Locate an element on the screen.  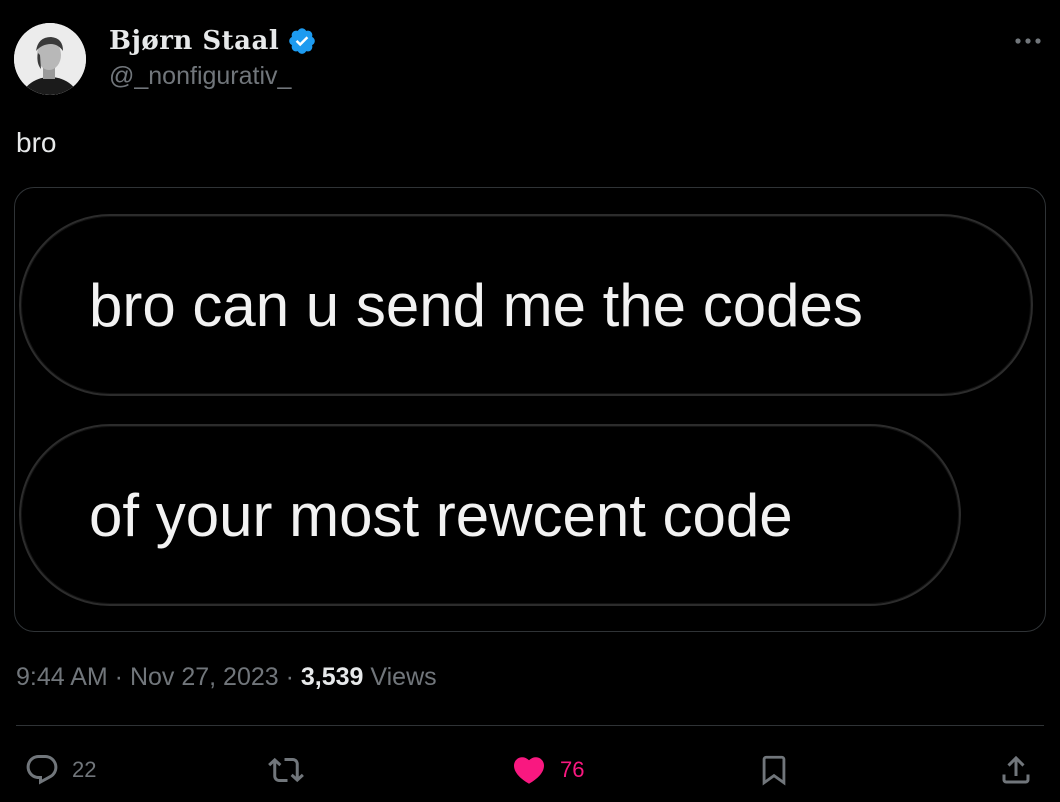
author-name-row: Bjørn Staal is located at coordinates (213, 41).